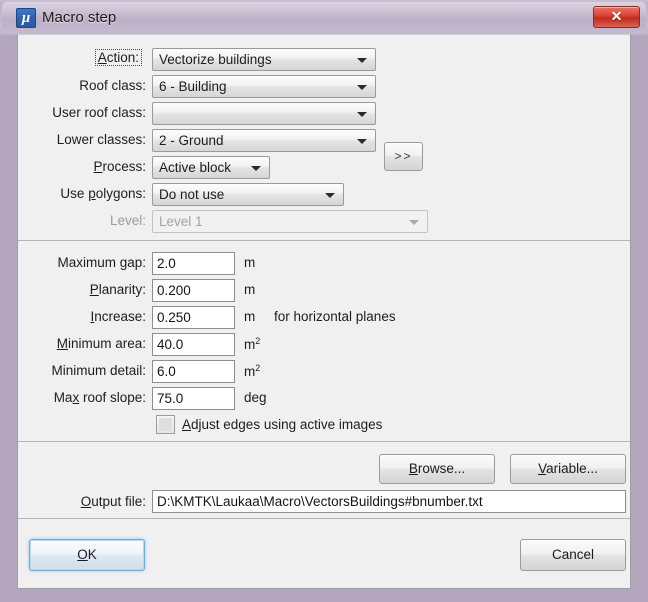 The height and width of the screenshot is (602, 648). What do you see at coordinates (324, 291) in the screenshot?
I see `row-planarity: Planarity: 0.200 m` at bounding box center [324, 291].